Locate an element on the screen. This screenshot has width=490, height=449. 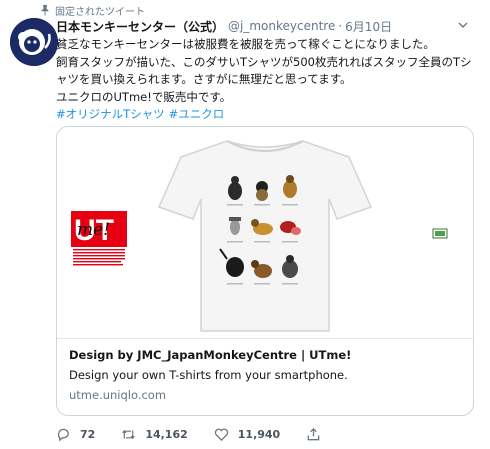
tweet-header: 日本モンキーセンター（公式） @j_monkeycentre · 6月10日 is located at coordinates (266, 26).